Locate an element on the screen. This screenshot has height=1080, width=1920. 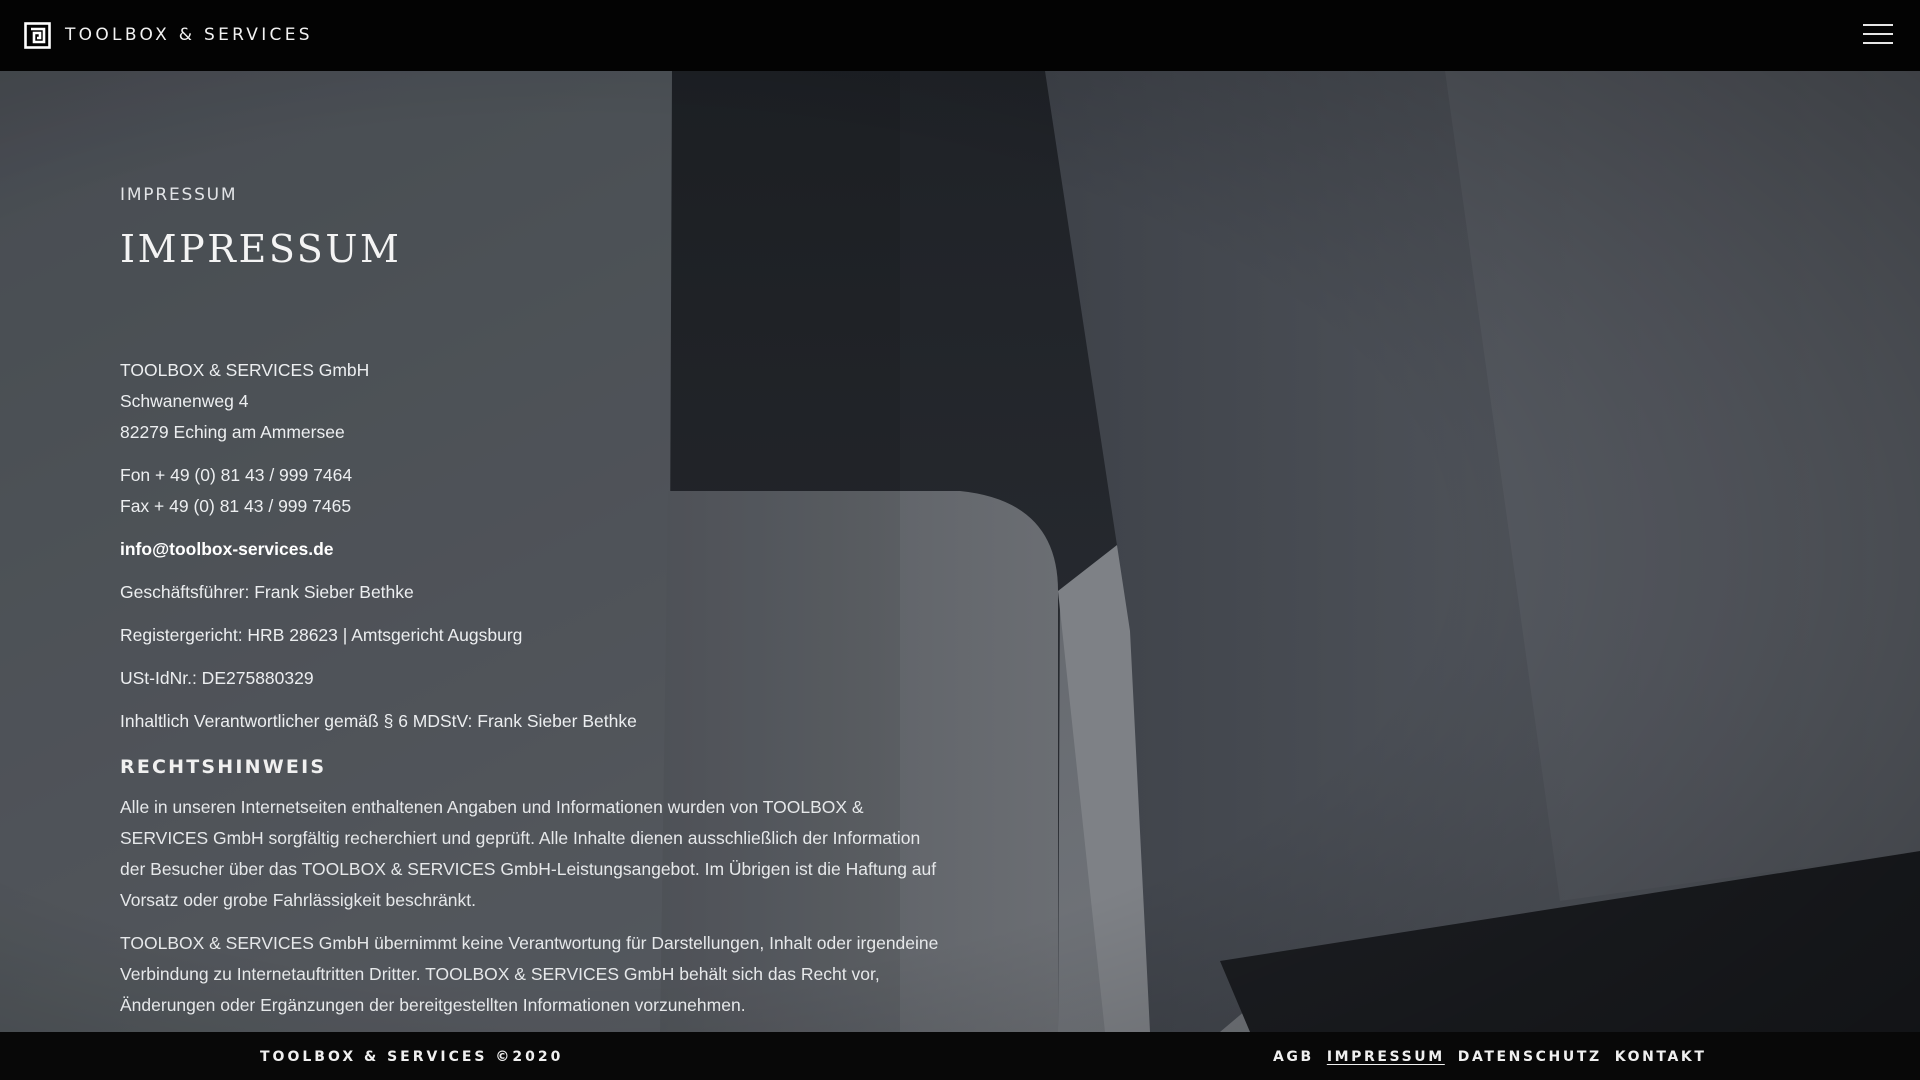
company-name: TOOLBOX & SERVICES GmbH is located at coordinates (245, 370).